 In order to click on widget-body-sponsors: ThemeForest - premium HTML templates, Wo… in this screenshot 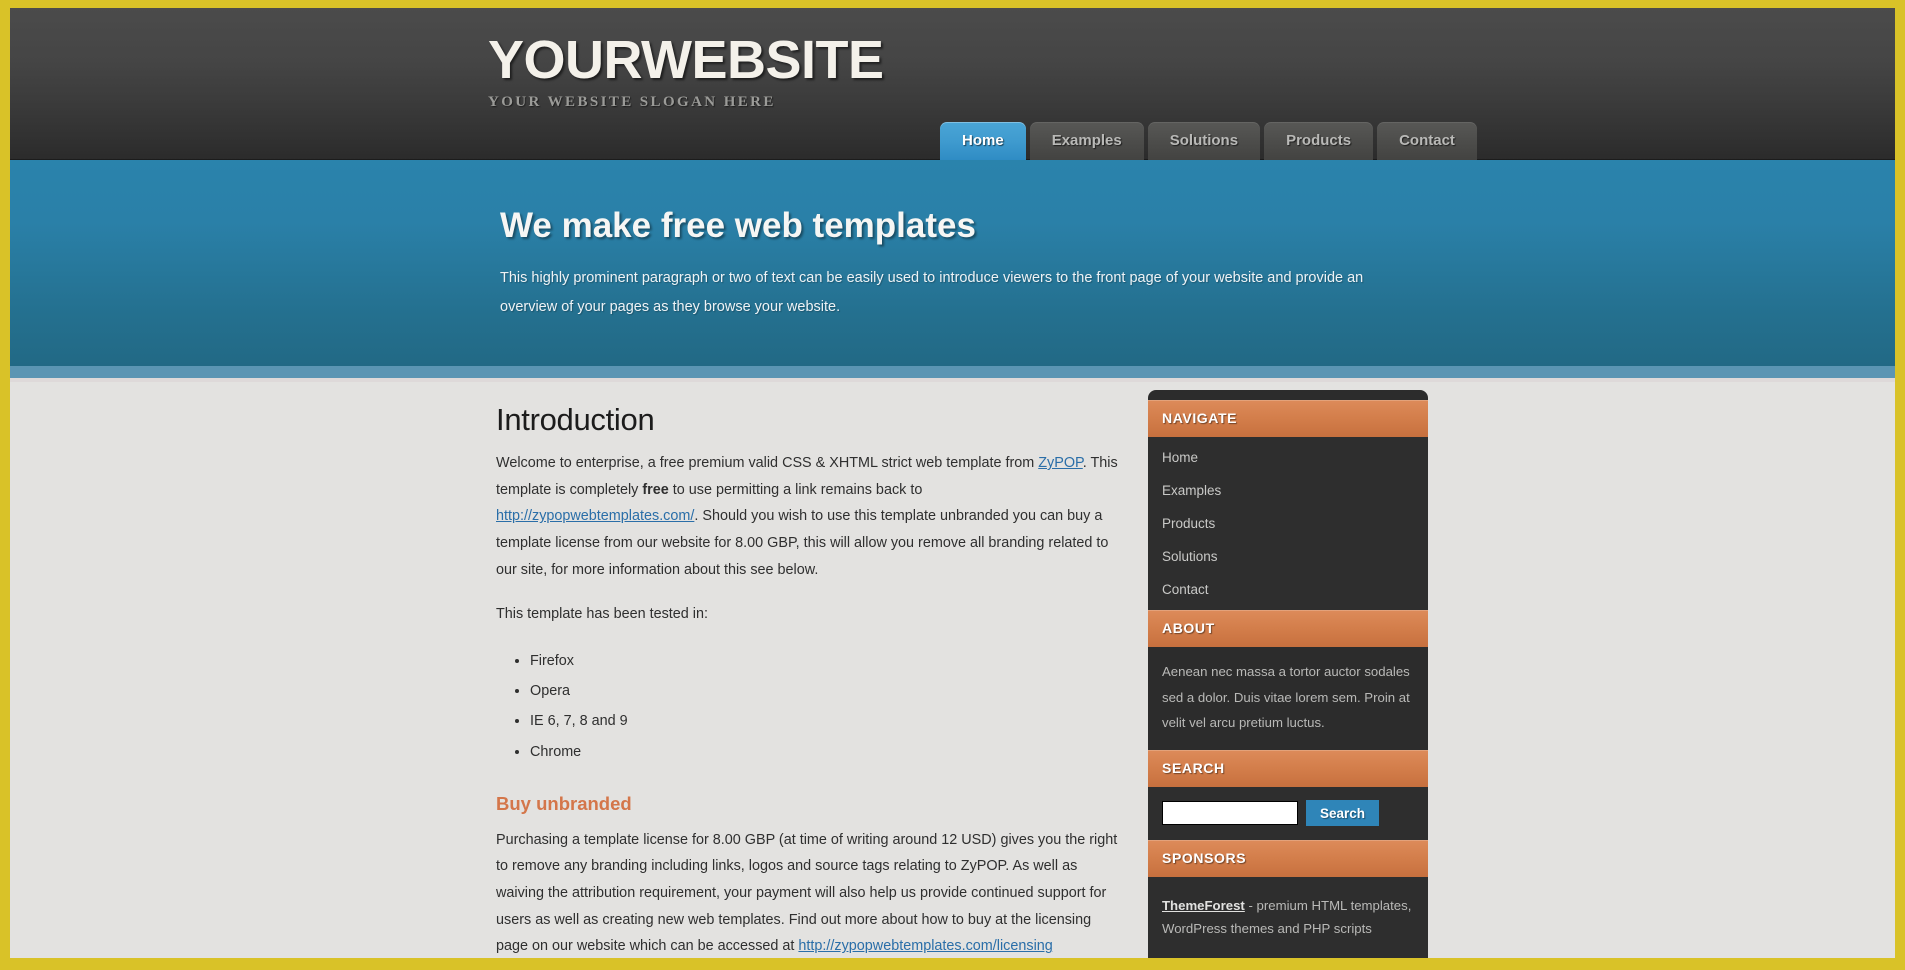, I will do `click(1288, 917)`.